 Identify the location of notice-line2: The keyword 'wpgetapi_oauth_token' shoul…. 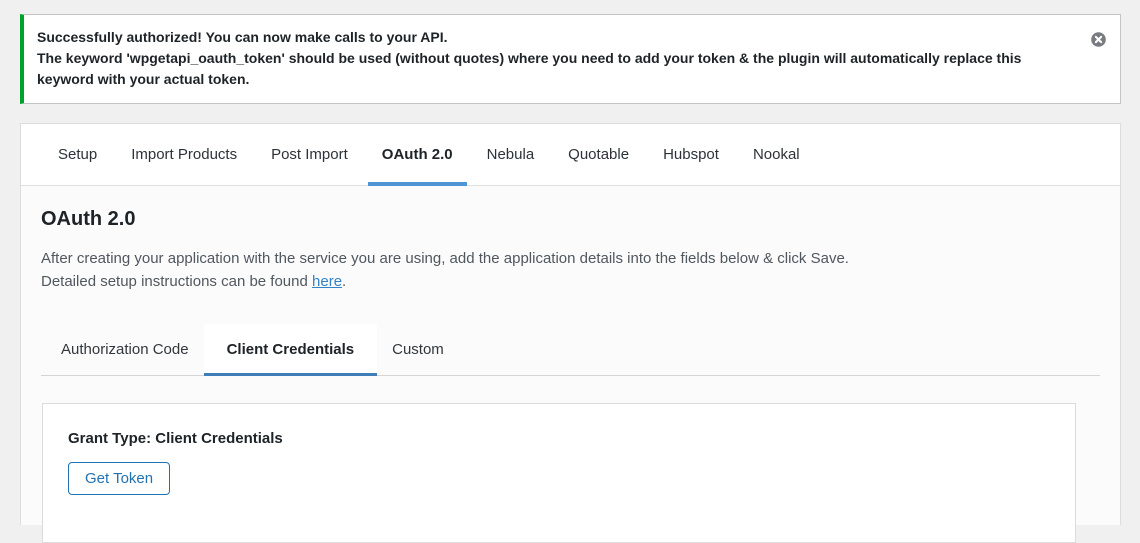
(529, 68).